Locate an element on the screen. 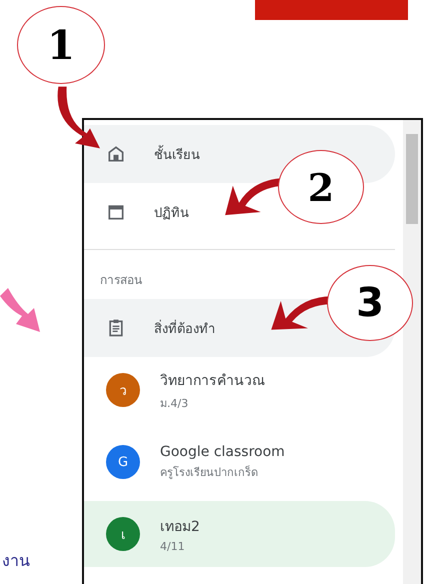  side-text: งาน is located at coordinates (16, 561).